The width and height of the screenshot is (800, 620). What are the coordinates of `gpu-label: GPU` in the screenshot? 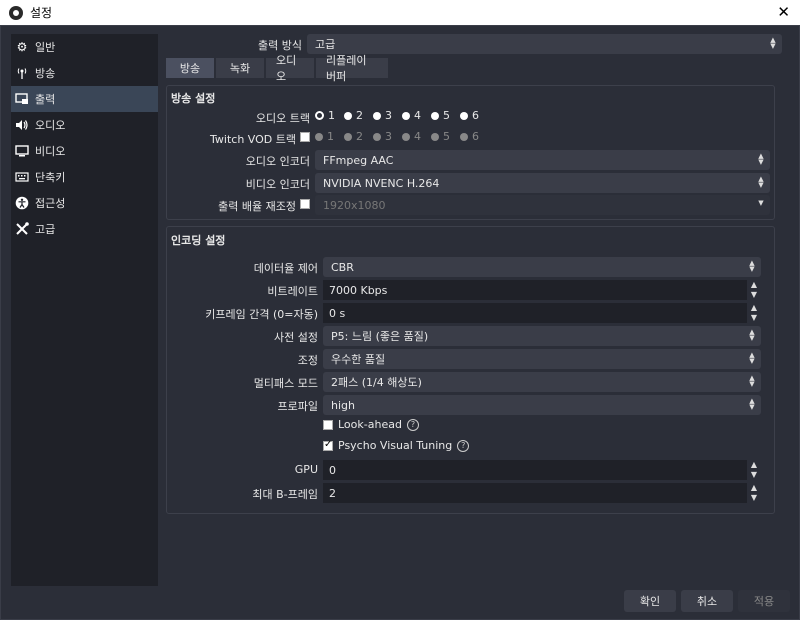 It's located at (306, 469).